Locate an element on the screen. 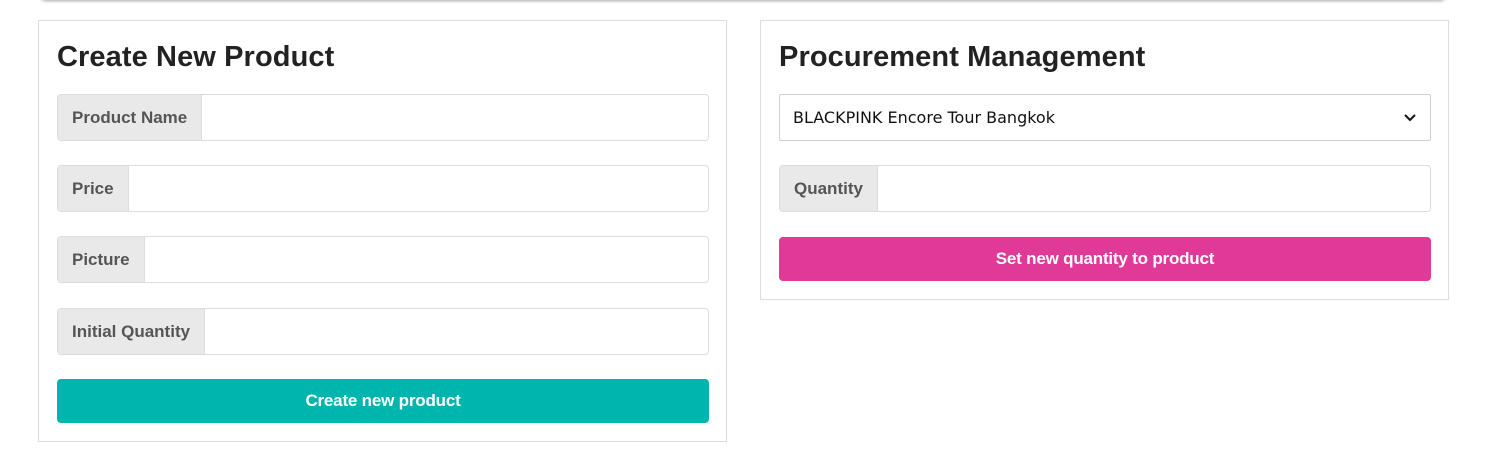 Image resolution: width=1495 pixels, height=456 pixels. procurement-title: Procurement Management is located at coordinates (962, 57).